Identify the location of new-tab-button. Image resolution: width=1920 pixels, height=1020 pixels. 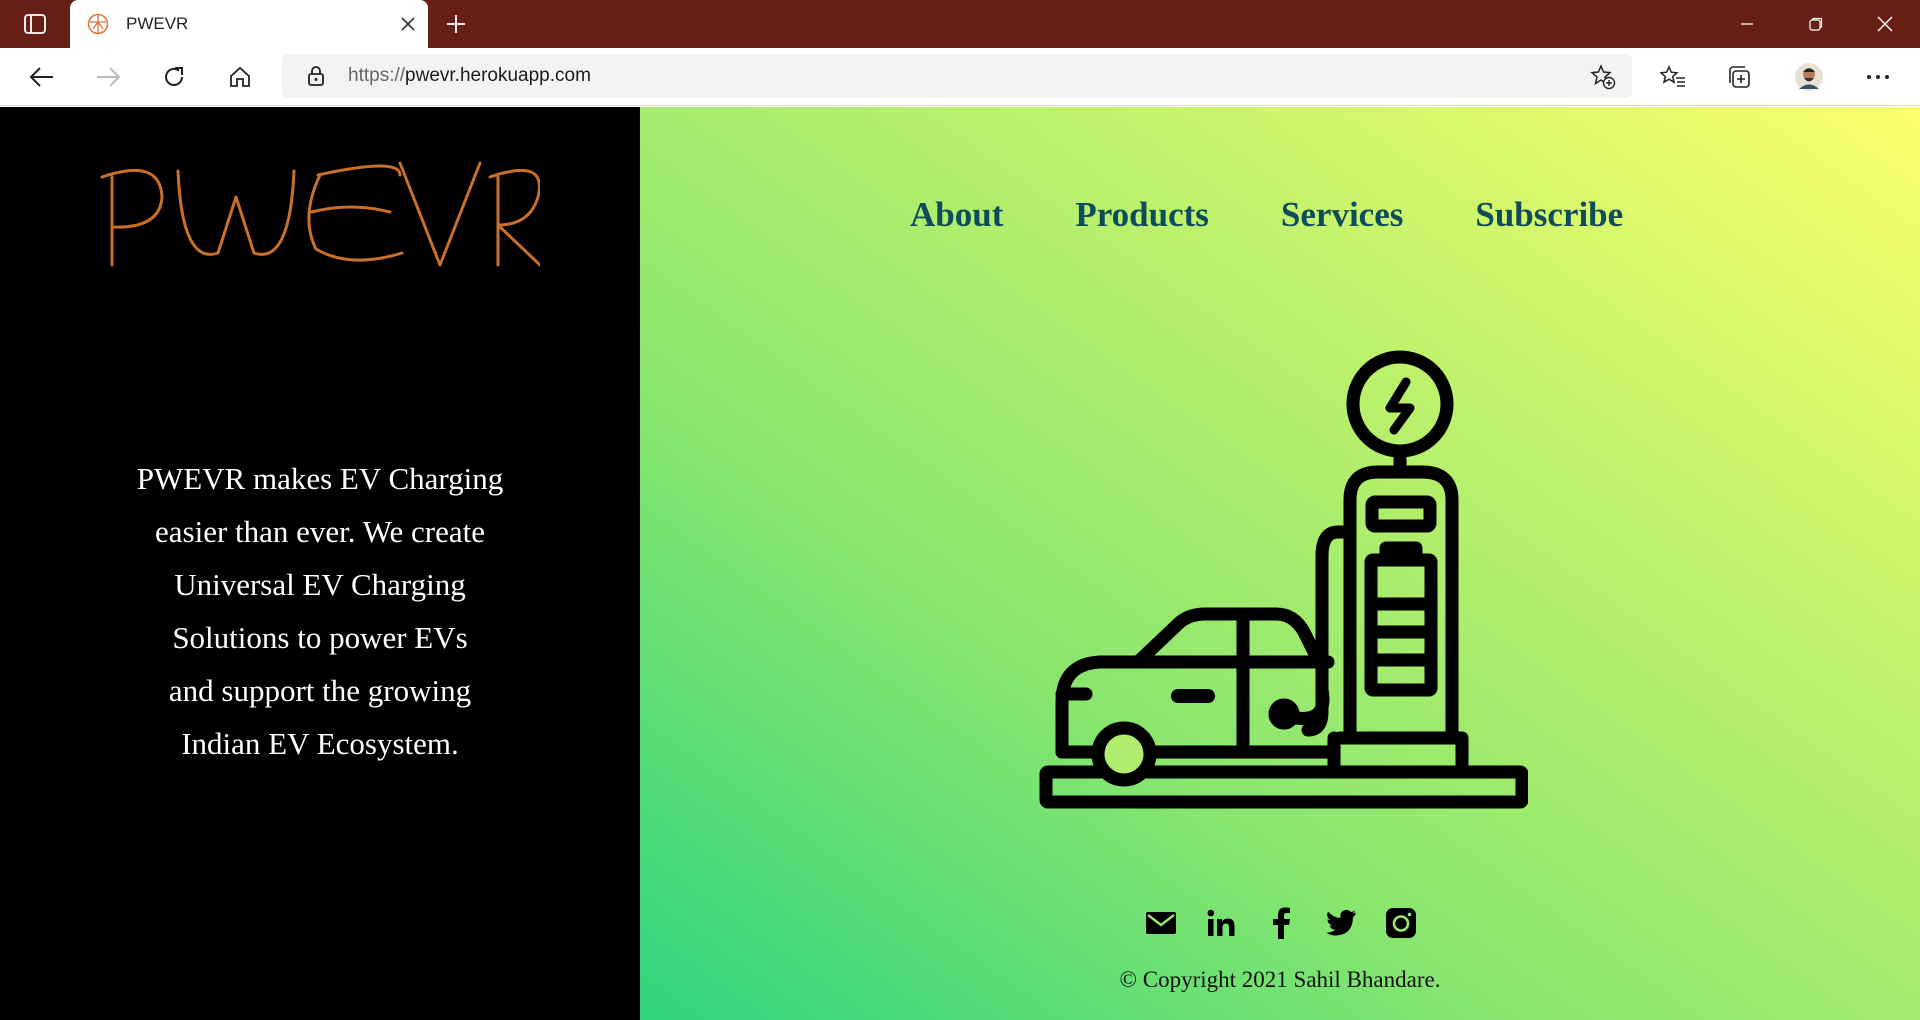
(456, 24).